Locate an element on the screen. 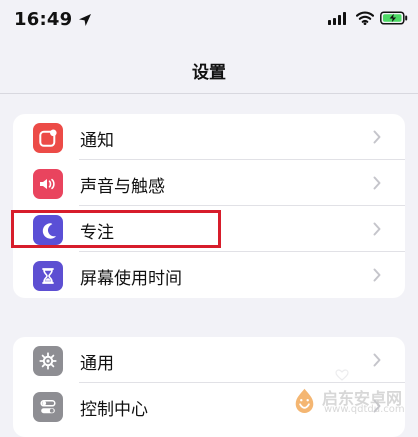 This screenshot has height=437, width=418. gear-shape-icon is located at coordinates (48, 361).